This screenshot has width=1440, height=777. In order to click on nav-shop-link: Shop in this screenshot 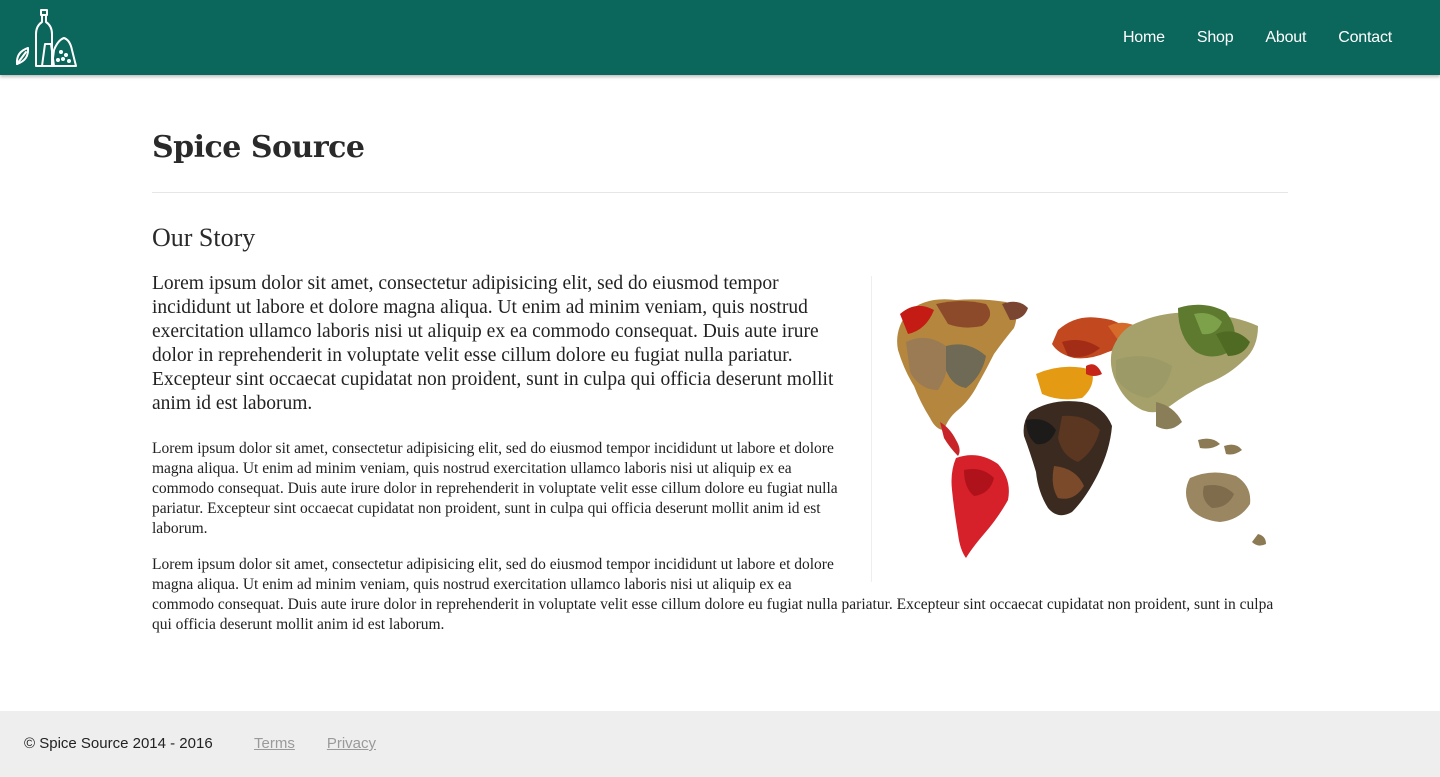, I will do `click(1215, 38)`.